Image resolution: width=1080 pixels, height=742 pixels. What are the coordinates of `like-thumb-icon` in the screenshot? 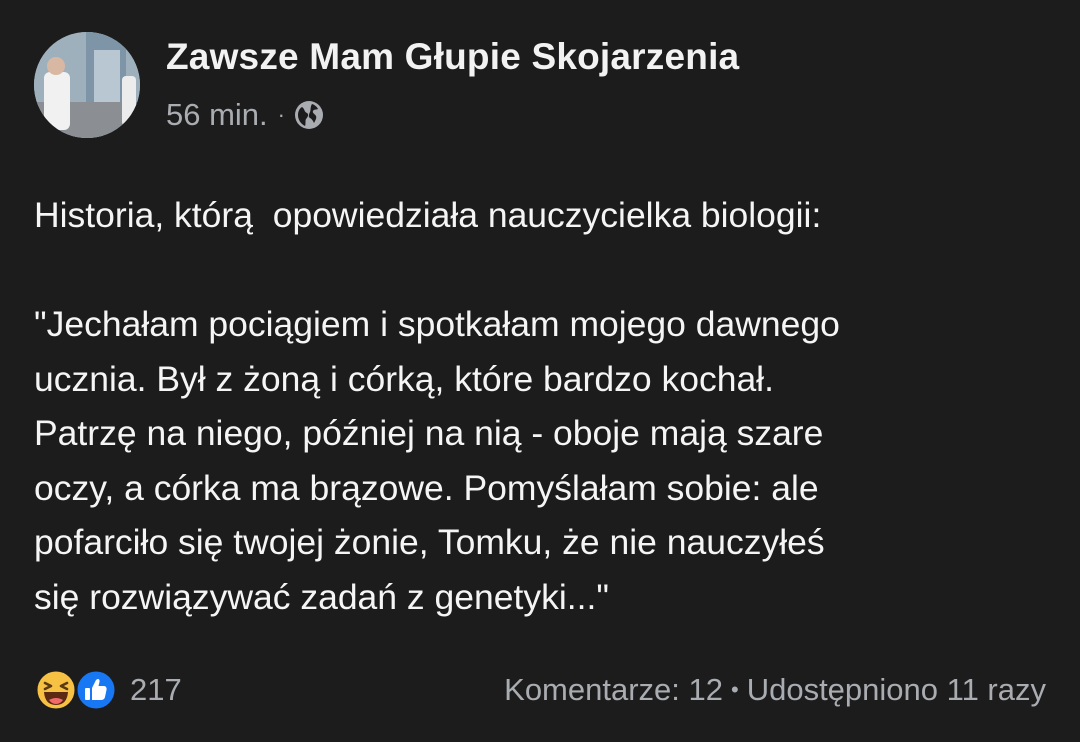 It's located at (96, 690).